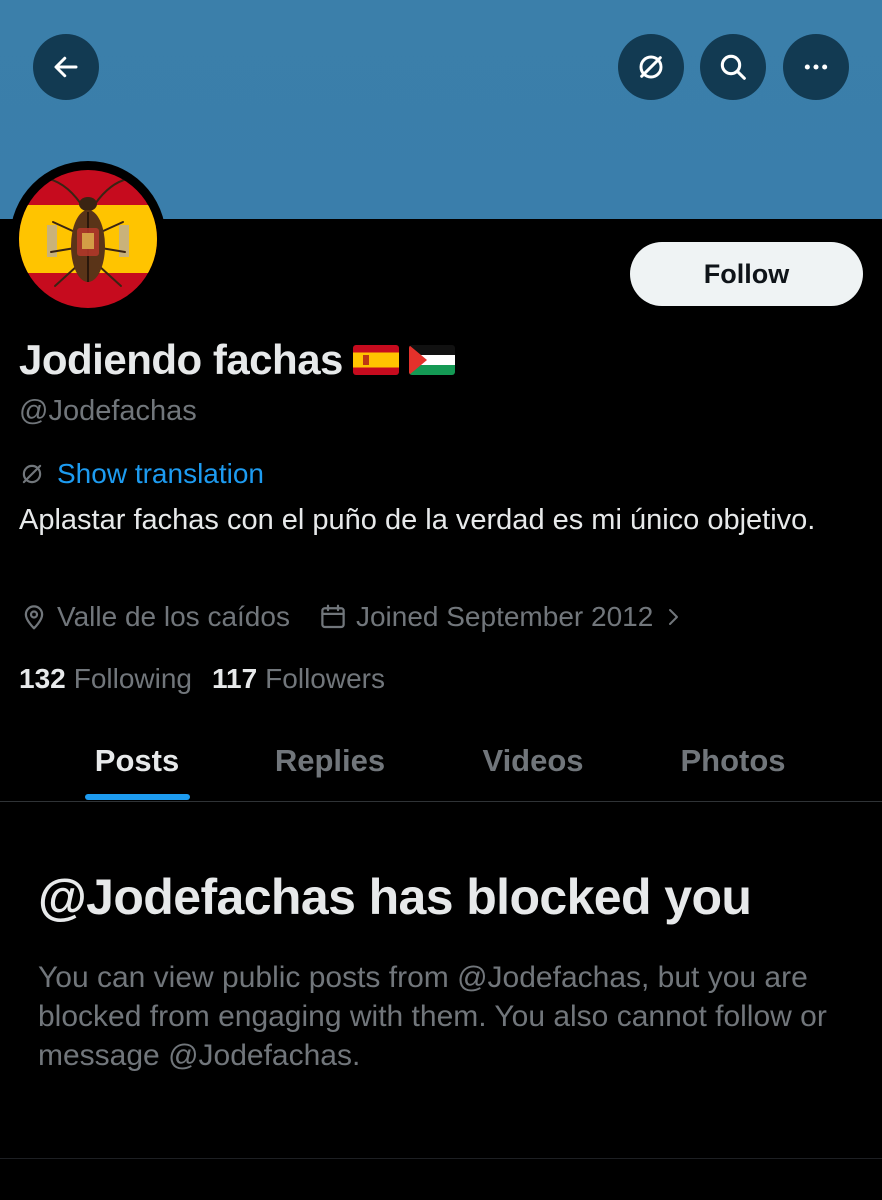  I want to click on back-button, so click(66, 67).